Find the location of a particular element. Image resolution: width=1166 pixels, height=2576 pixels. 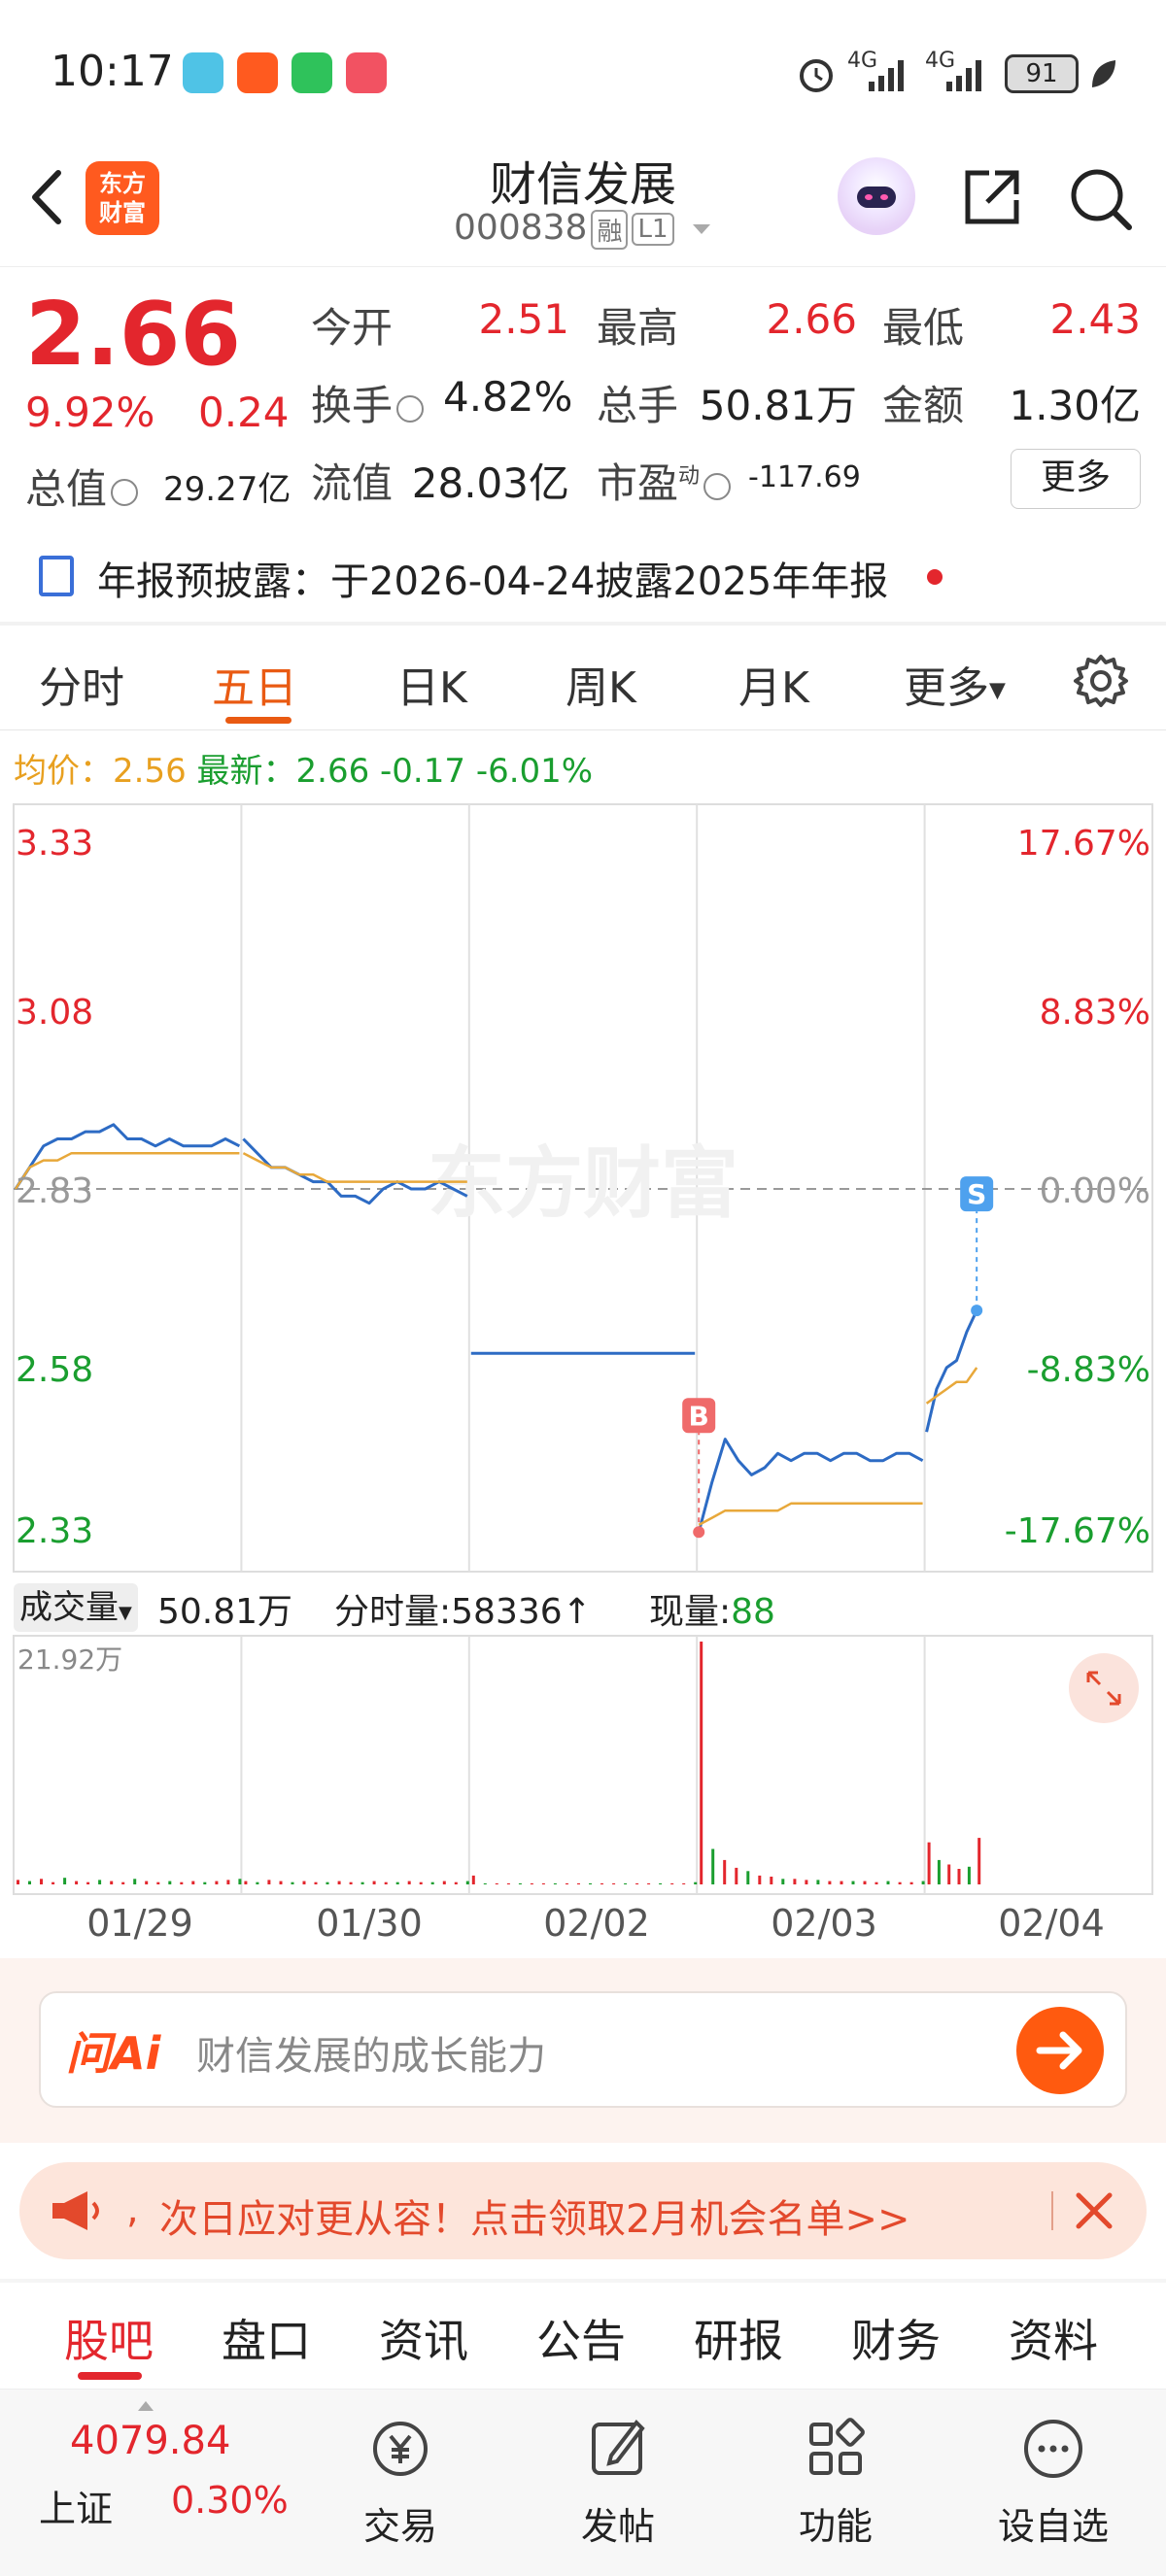

edit-icon is located at coordinates (618, 2447).